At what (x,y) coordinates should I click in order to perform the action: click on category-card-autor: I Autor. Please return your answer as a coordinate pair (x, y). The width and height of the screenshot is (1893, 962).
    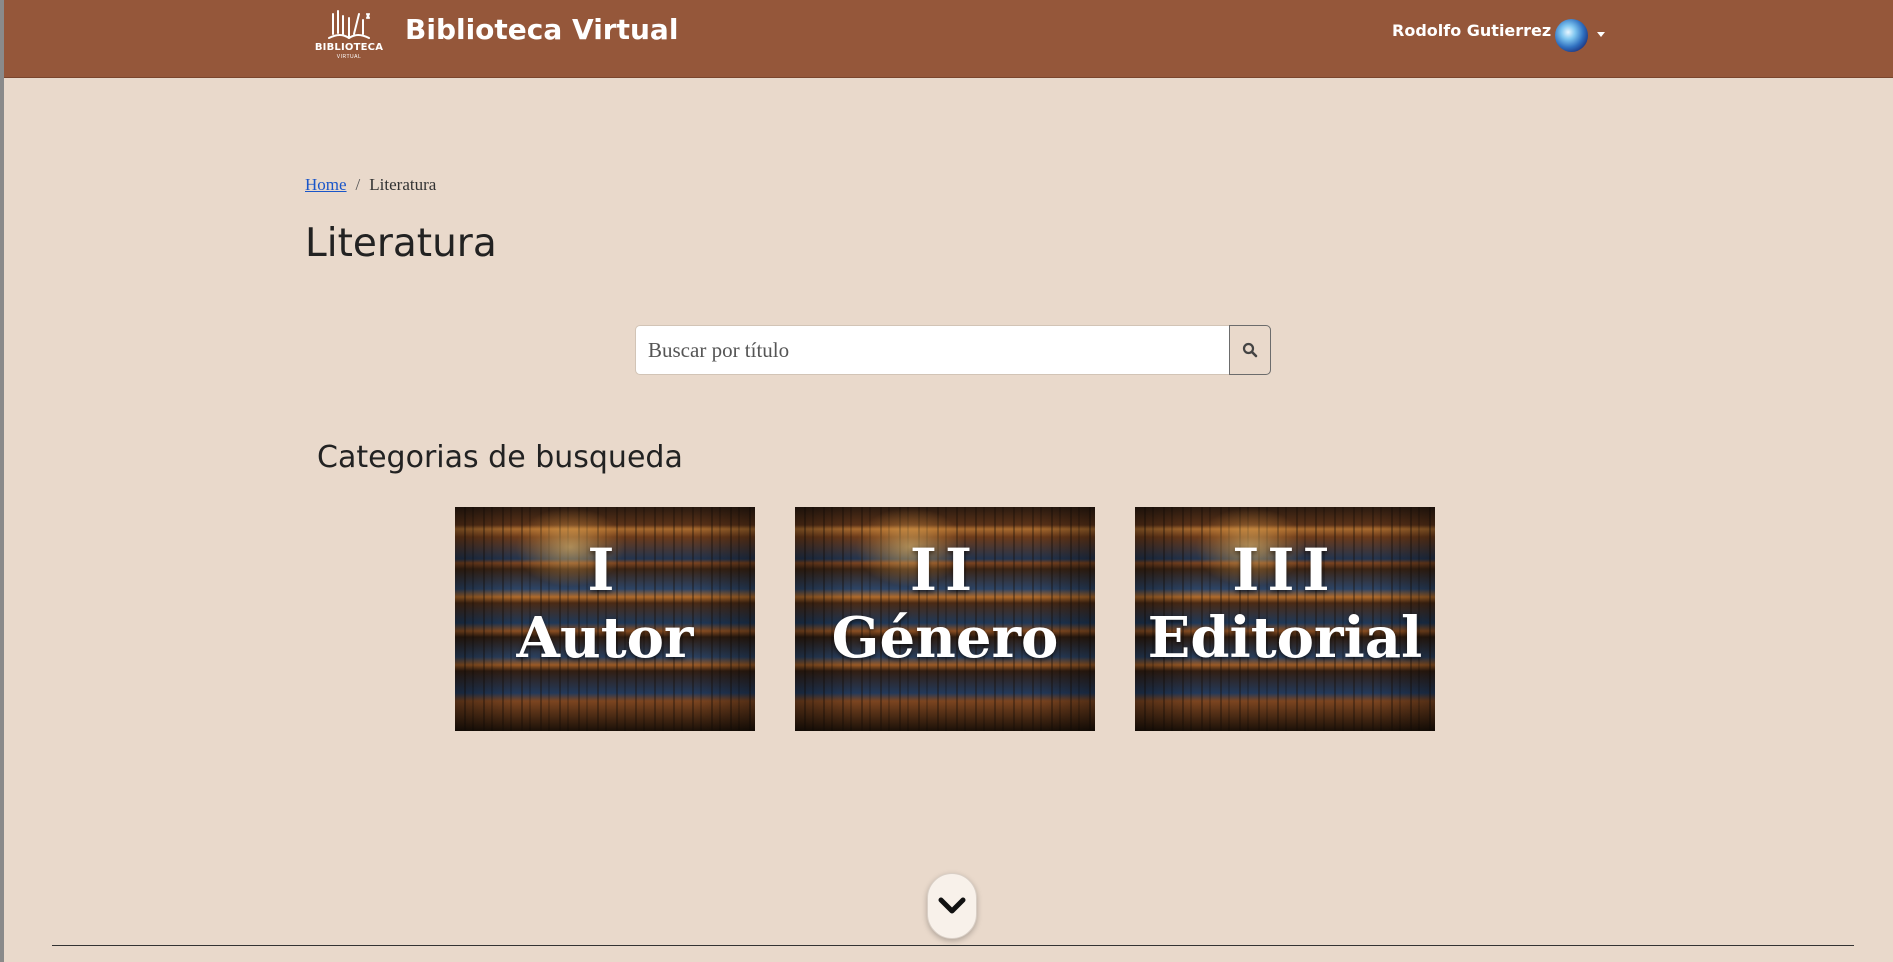
    Looking at the image, I should click on (605, 619).